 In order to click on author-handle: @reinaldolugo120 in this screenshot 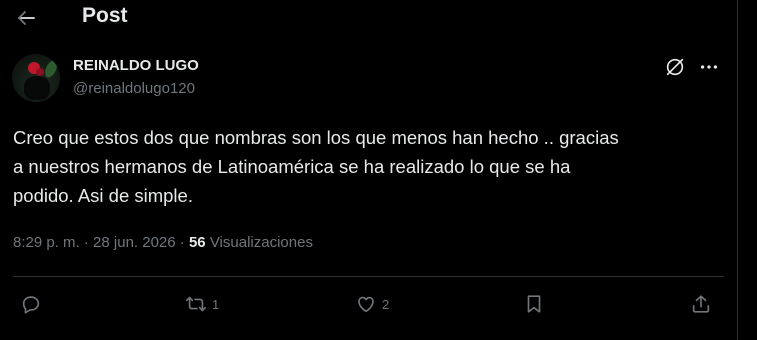, I will do `click(134, 88)`.